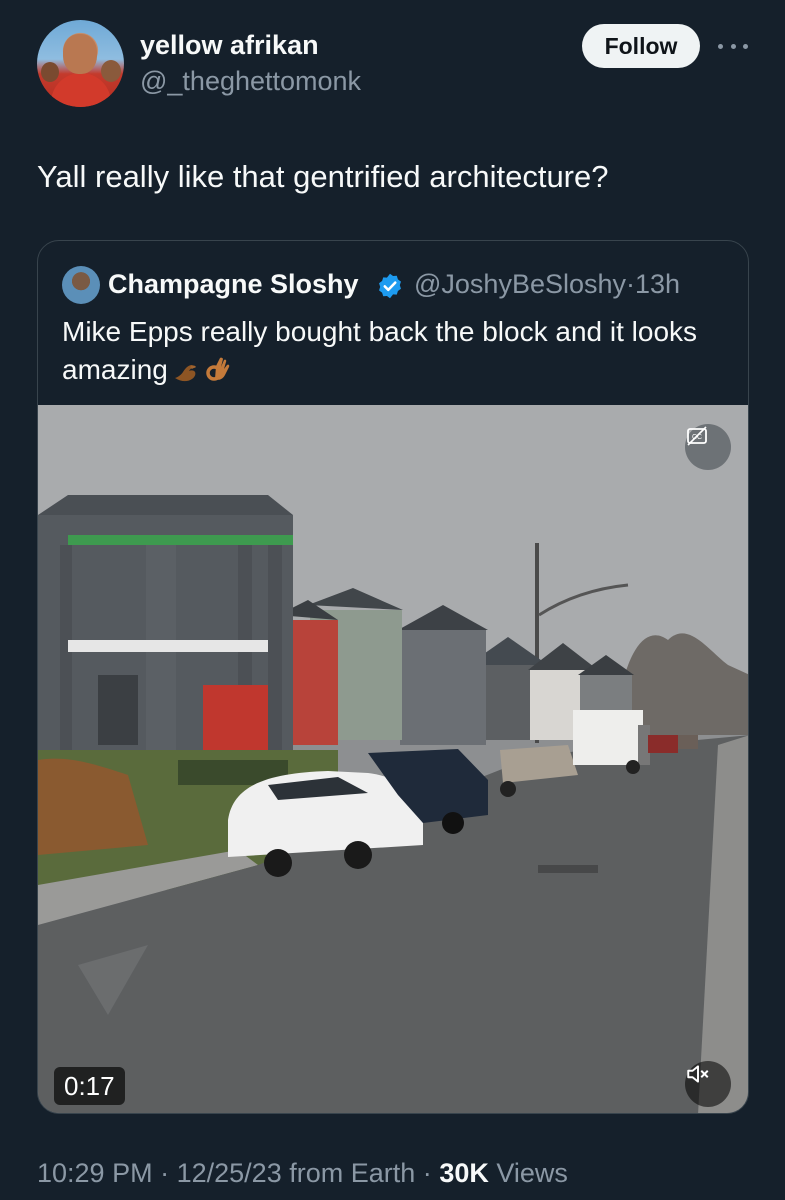 The image size is (785, 1200). I want to click on quoted-author-handle: @JoshyBeSloshy, so click(520, 284).